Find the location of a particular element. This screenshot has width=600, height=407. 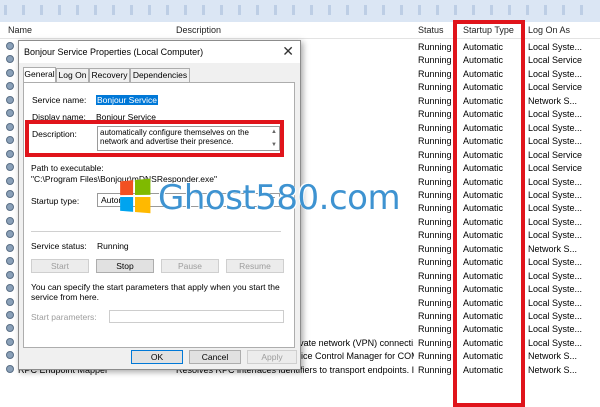

service-name-selected-text: Bonjour Service is located at coordinates (127, 100).